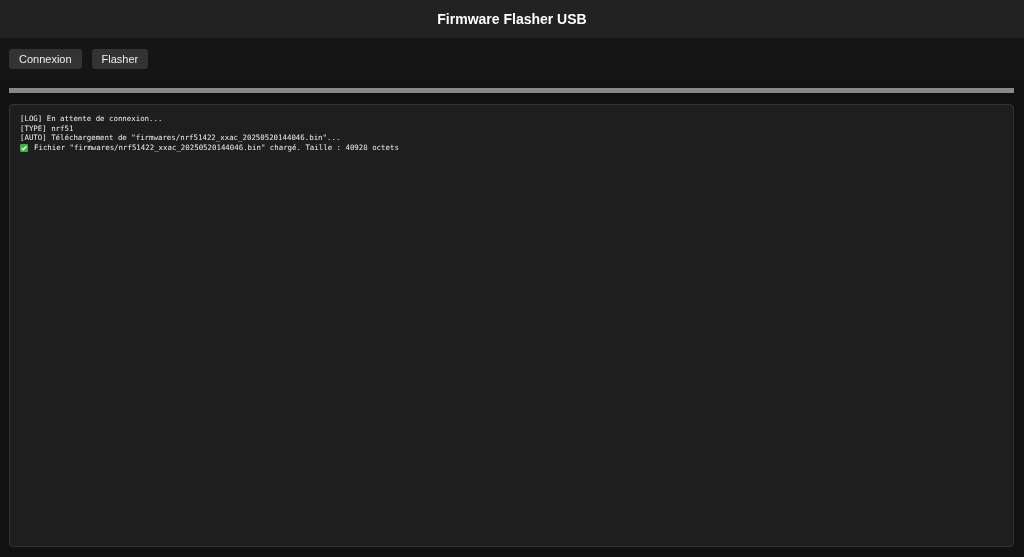 The width and height of the screenshot is (1024, 557). Describe the element at coordinates (45, 59) in the screenshot. I see `action-button: Connexion` at that location.